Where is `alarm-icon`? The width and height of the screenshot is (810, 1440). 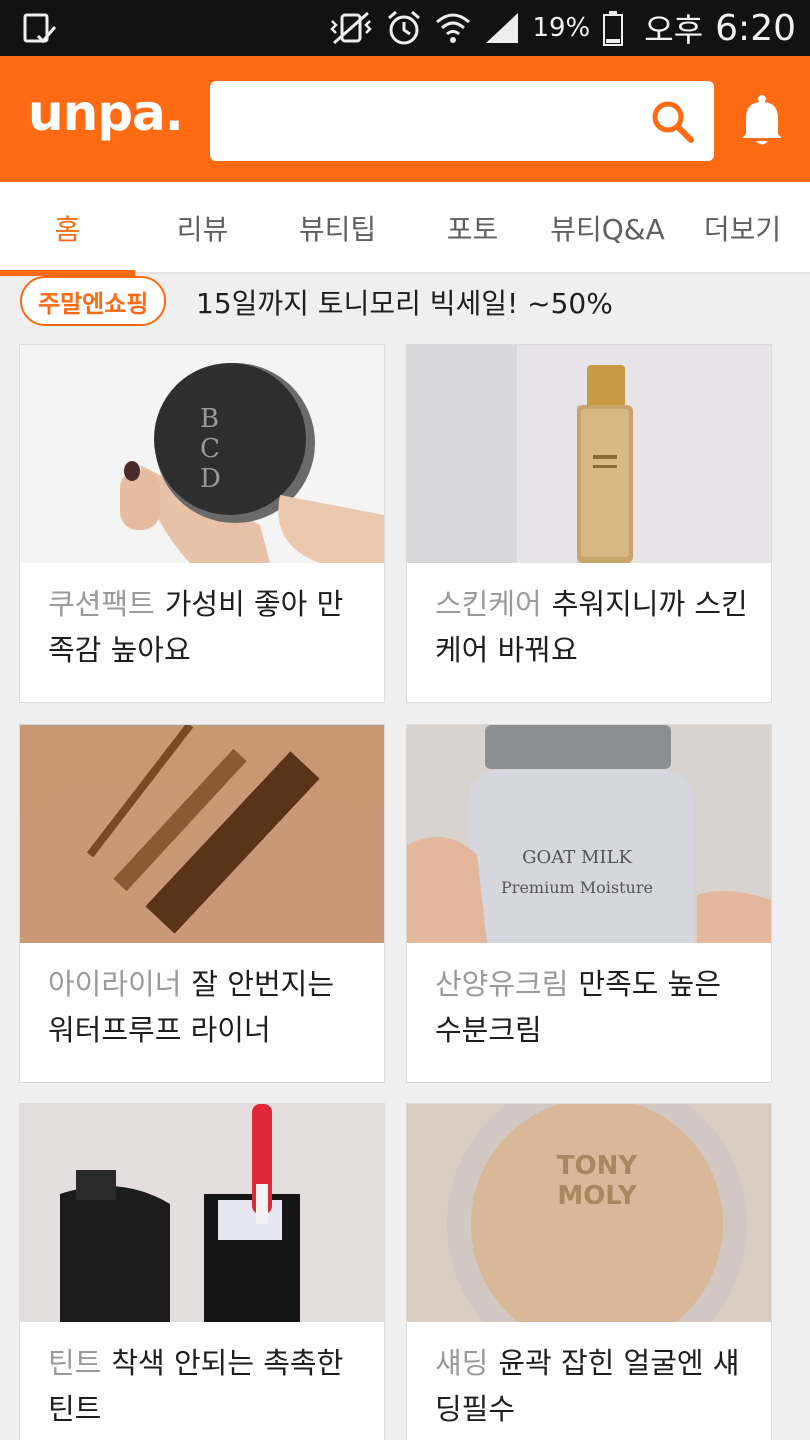
alarm-icon is located at coordinates (404, 27).